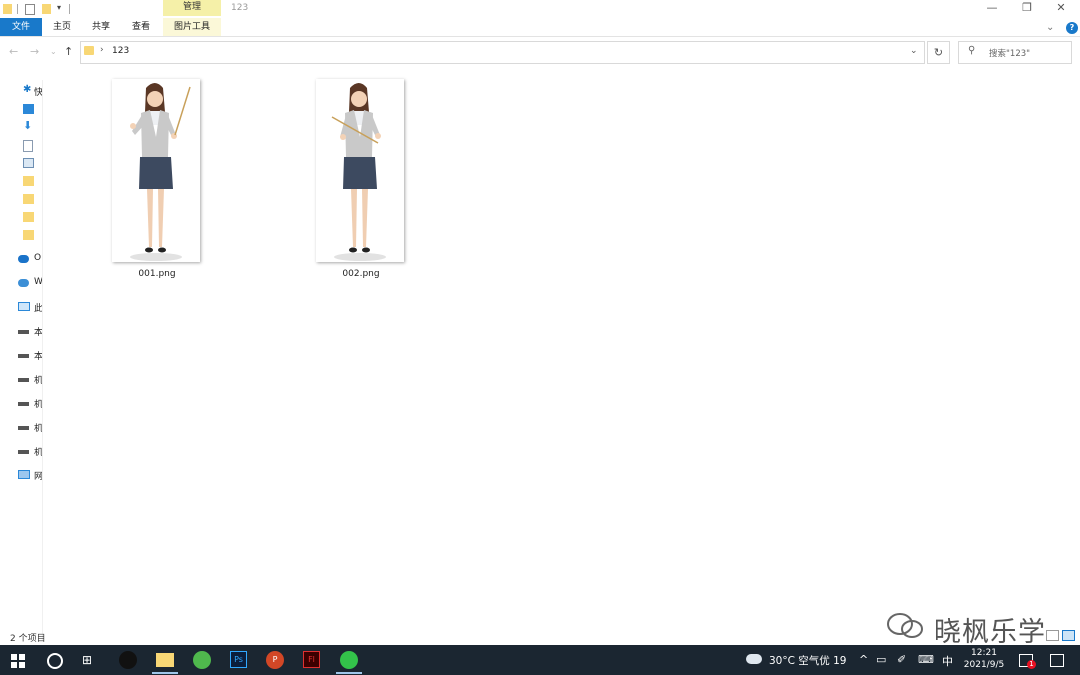  I want to click on task-view-icon: ⊞, so click(87, 660).